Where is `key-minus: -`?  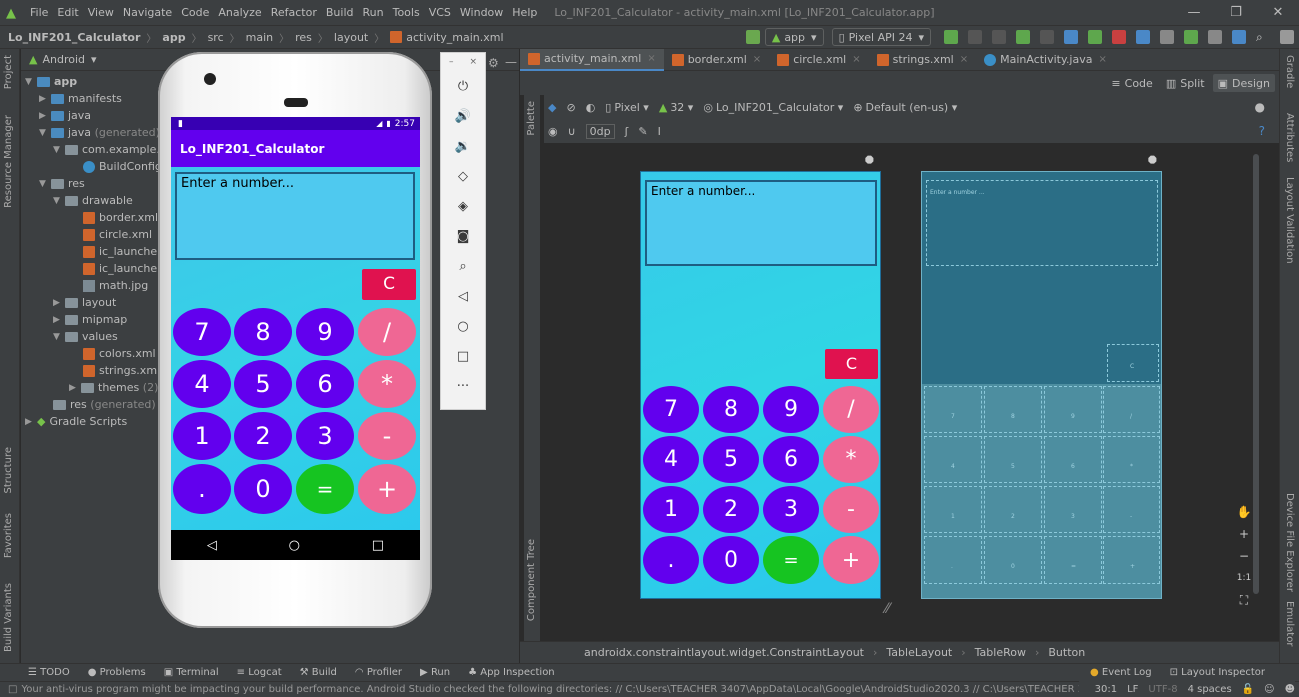
key-minus: - is located at coordinates (387, 436).